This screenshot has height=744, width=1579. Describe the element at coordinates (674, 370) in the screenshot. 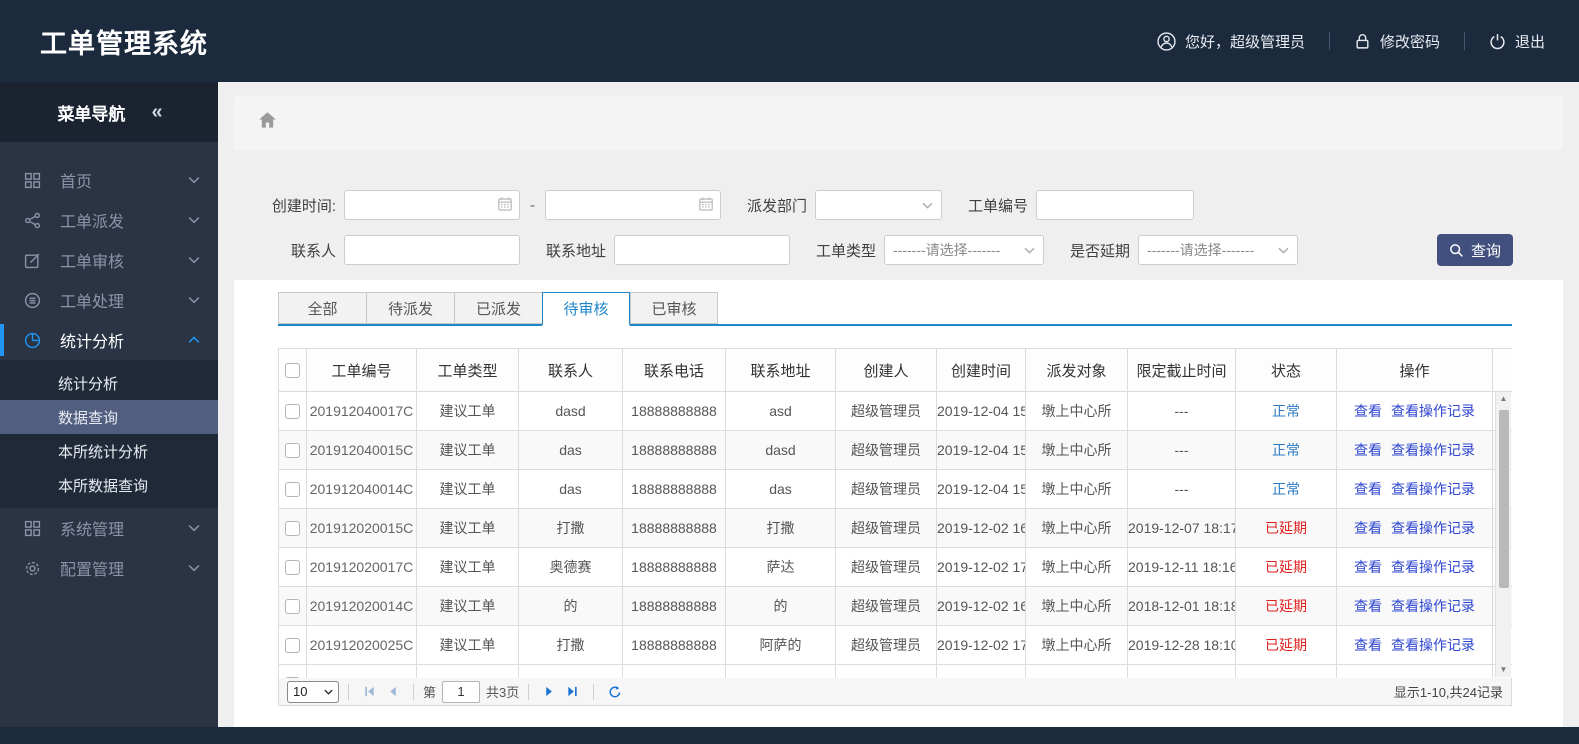

I see `column-header: 联系电话` at that location.